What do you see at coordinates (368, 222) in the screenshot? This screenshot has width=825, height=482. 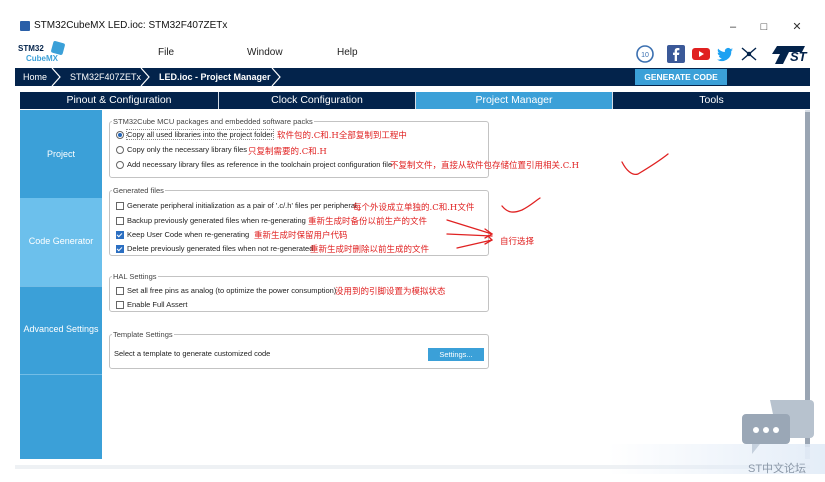 I see `annotation-backup: 重新生成时备份以前生产的文件` at bounding box center [368, 222].